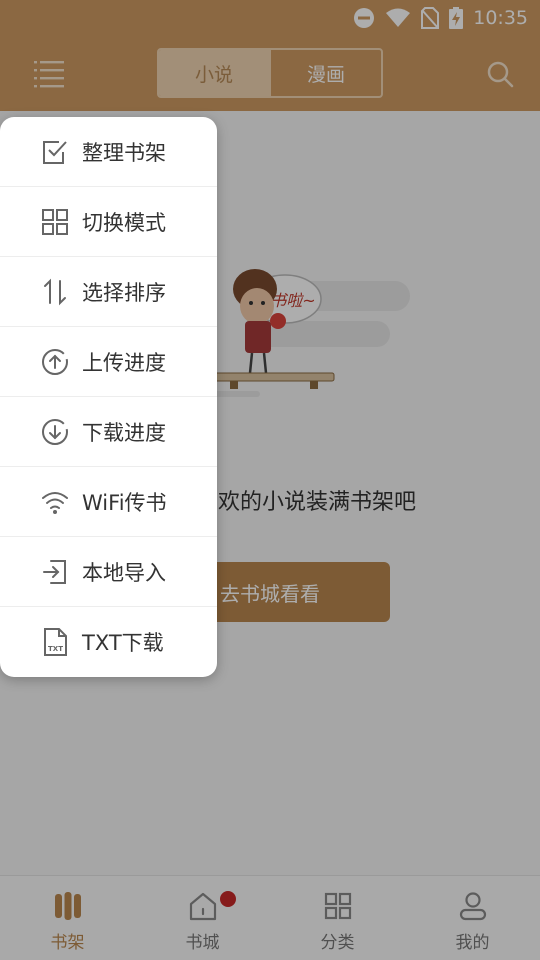  I want to click on menu-item-download-progress: 下载进度, so click(108, 432).